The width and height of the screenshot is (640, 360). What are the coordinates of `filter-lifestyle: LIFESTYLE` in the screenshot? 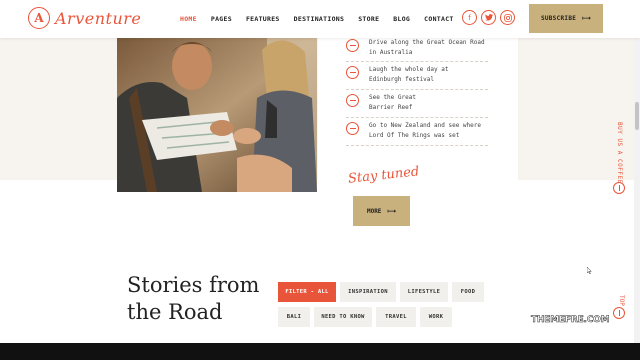 It's located at (424, 292).